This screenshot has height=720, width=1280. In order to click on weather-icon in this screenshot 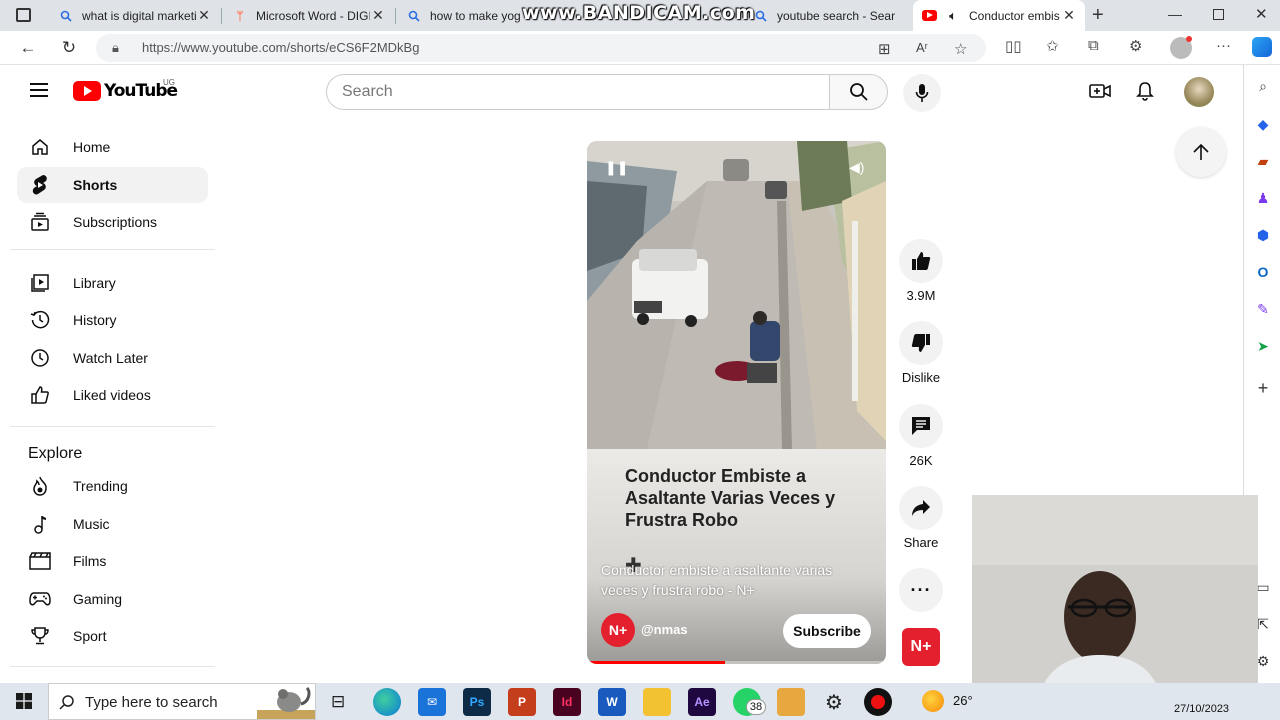, I will do `click(933, 701)`.